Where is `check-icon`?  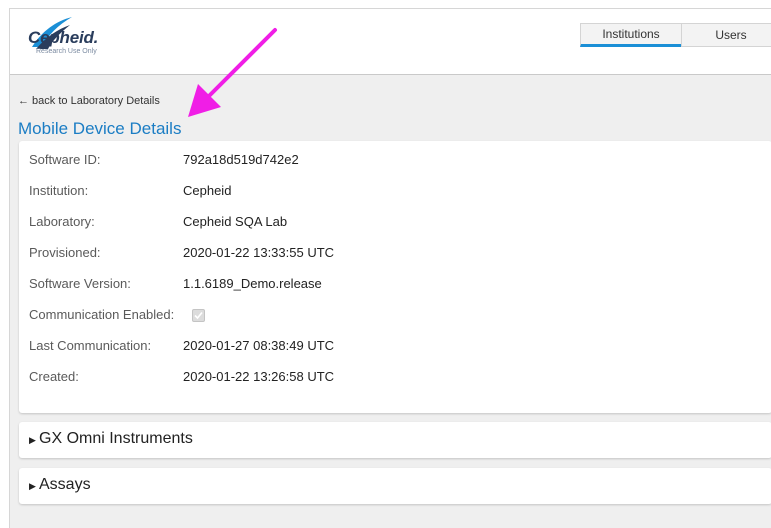
check-icon is located at coordinates (198, 315).